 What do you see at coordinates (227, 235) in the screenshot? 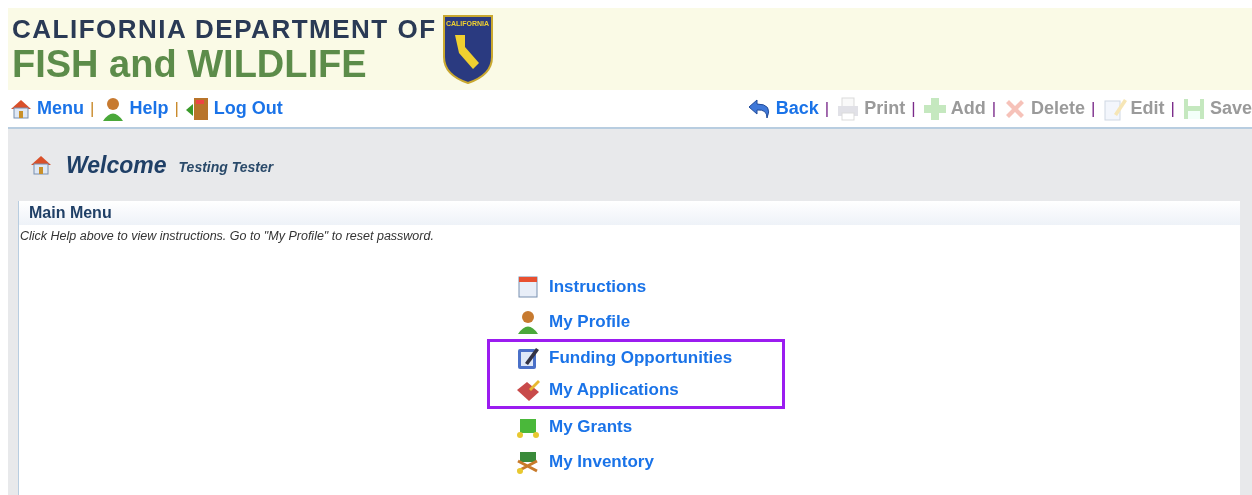
I see `help-text: Click Help above to view instructions. Go to "My Profile" to reset password.` at bounding box center [227, 235].